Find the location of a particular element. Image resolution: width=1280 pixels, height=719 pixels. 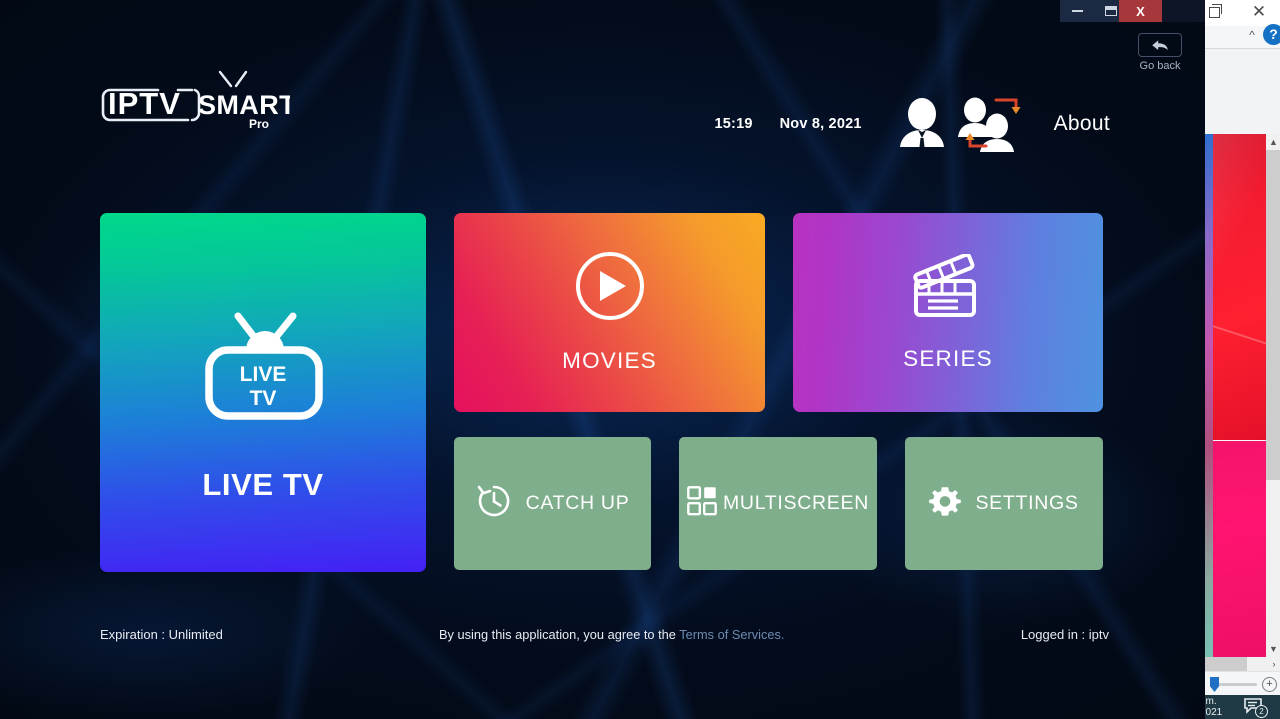

minimize-icon is located at coordinates (1077, 11).